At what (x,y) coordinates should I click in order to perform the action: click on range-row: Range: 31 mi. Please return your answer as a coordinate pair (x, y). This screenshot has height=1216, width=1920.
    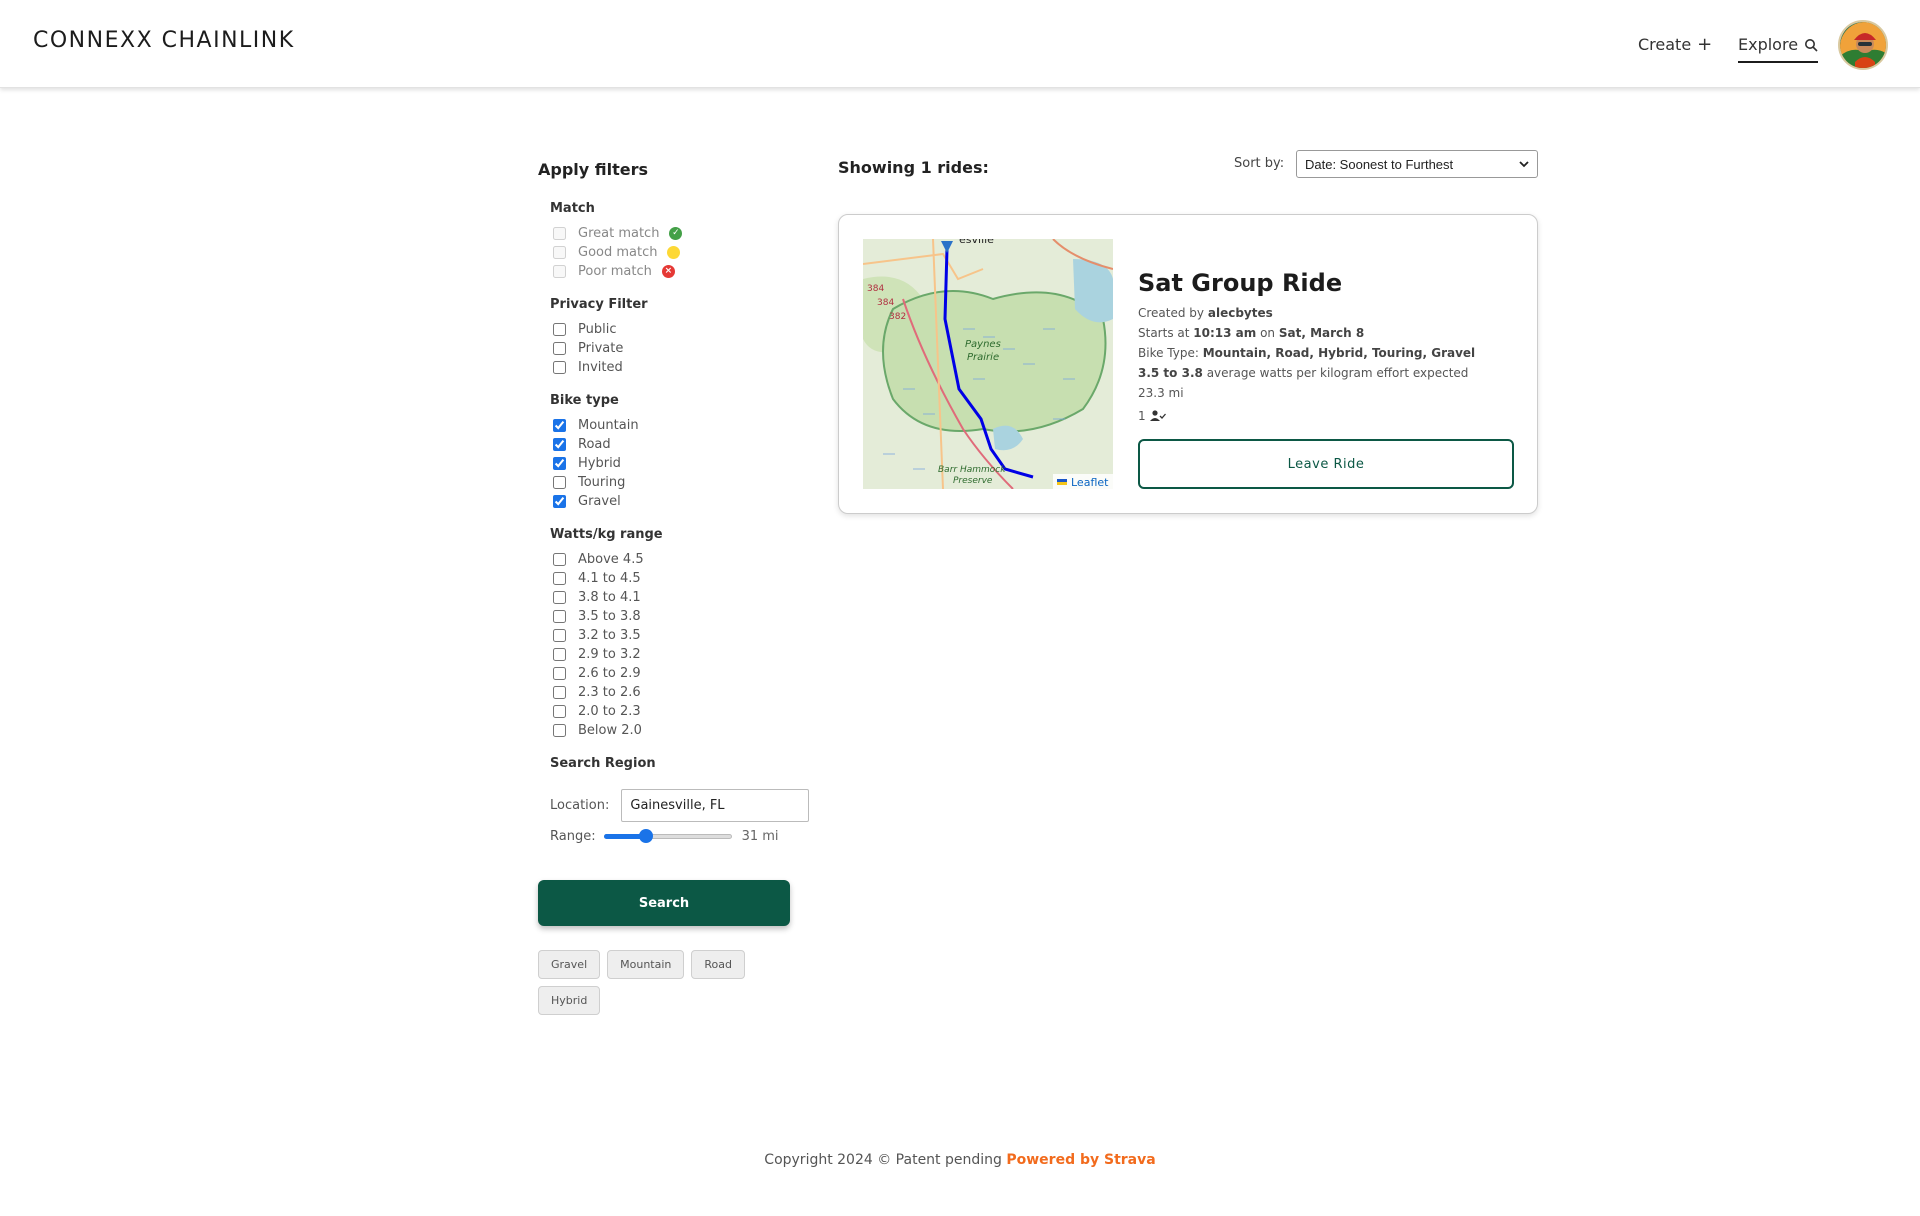
    Looking at the image, I should click on (679, 836).